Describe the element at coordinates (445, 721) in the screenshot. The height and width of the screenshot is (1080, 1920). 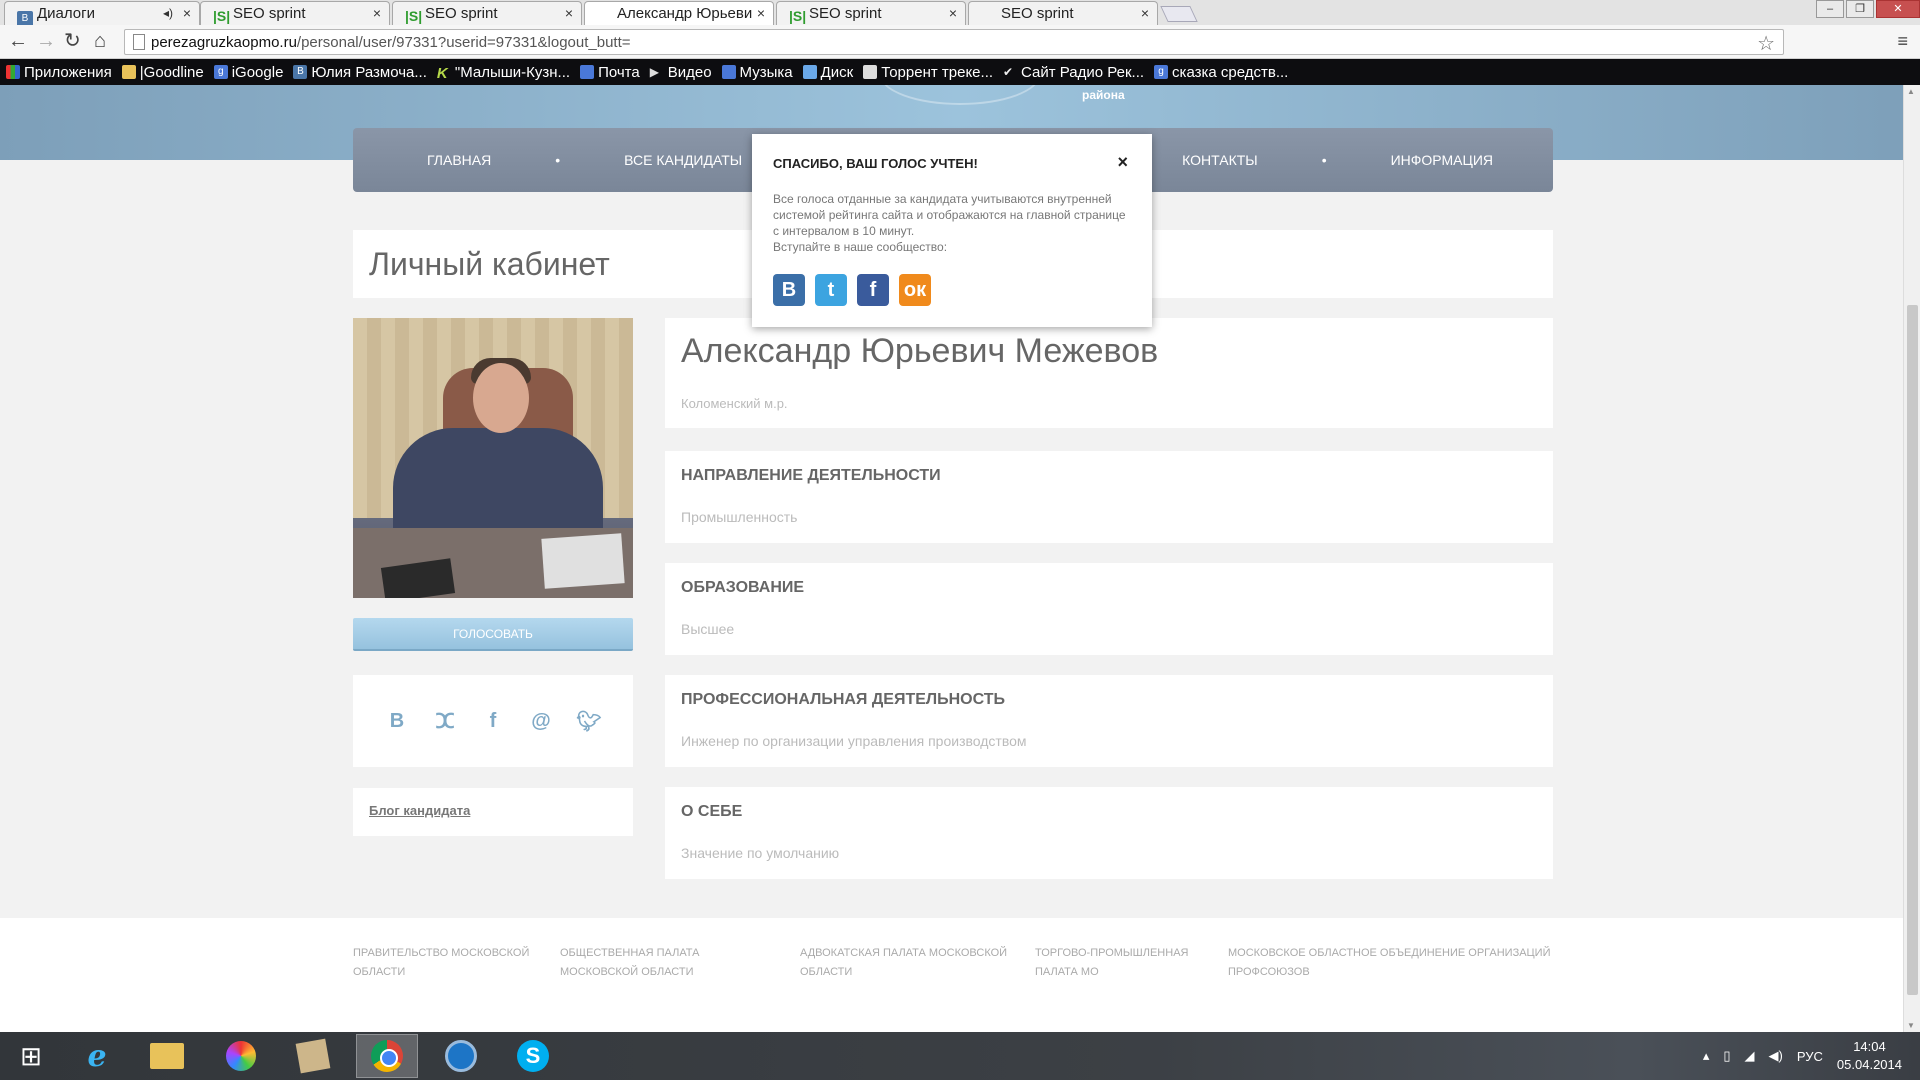
I see `odnoklassniki-icon: ⵋ` at that location.